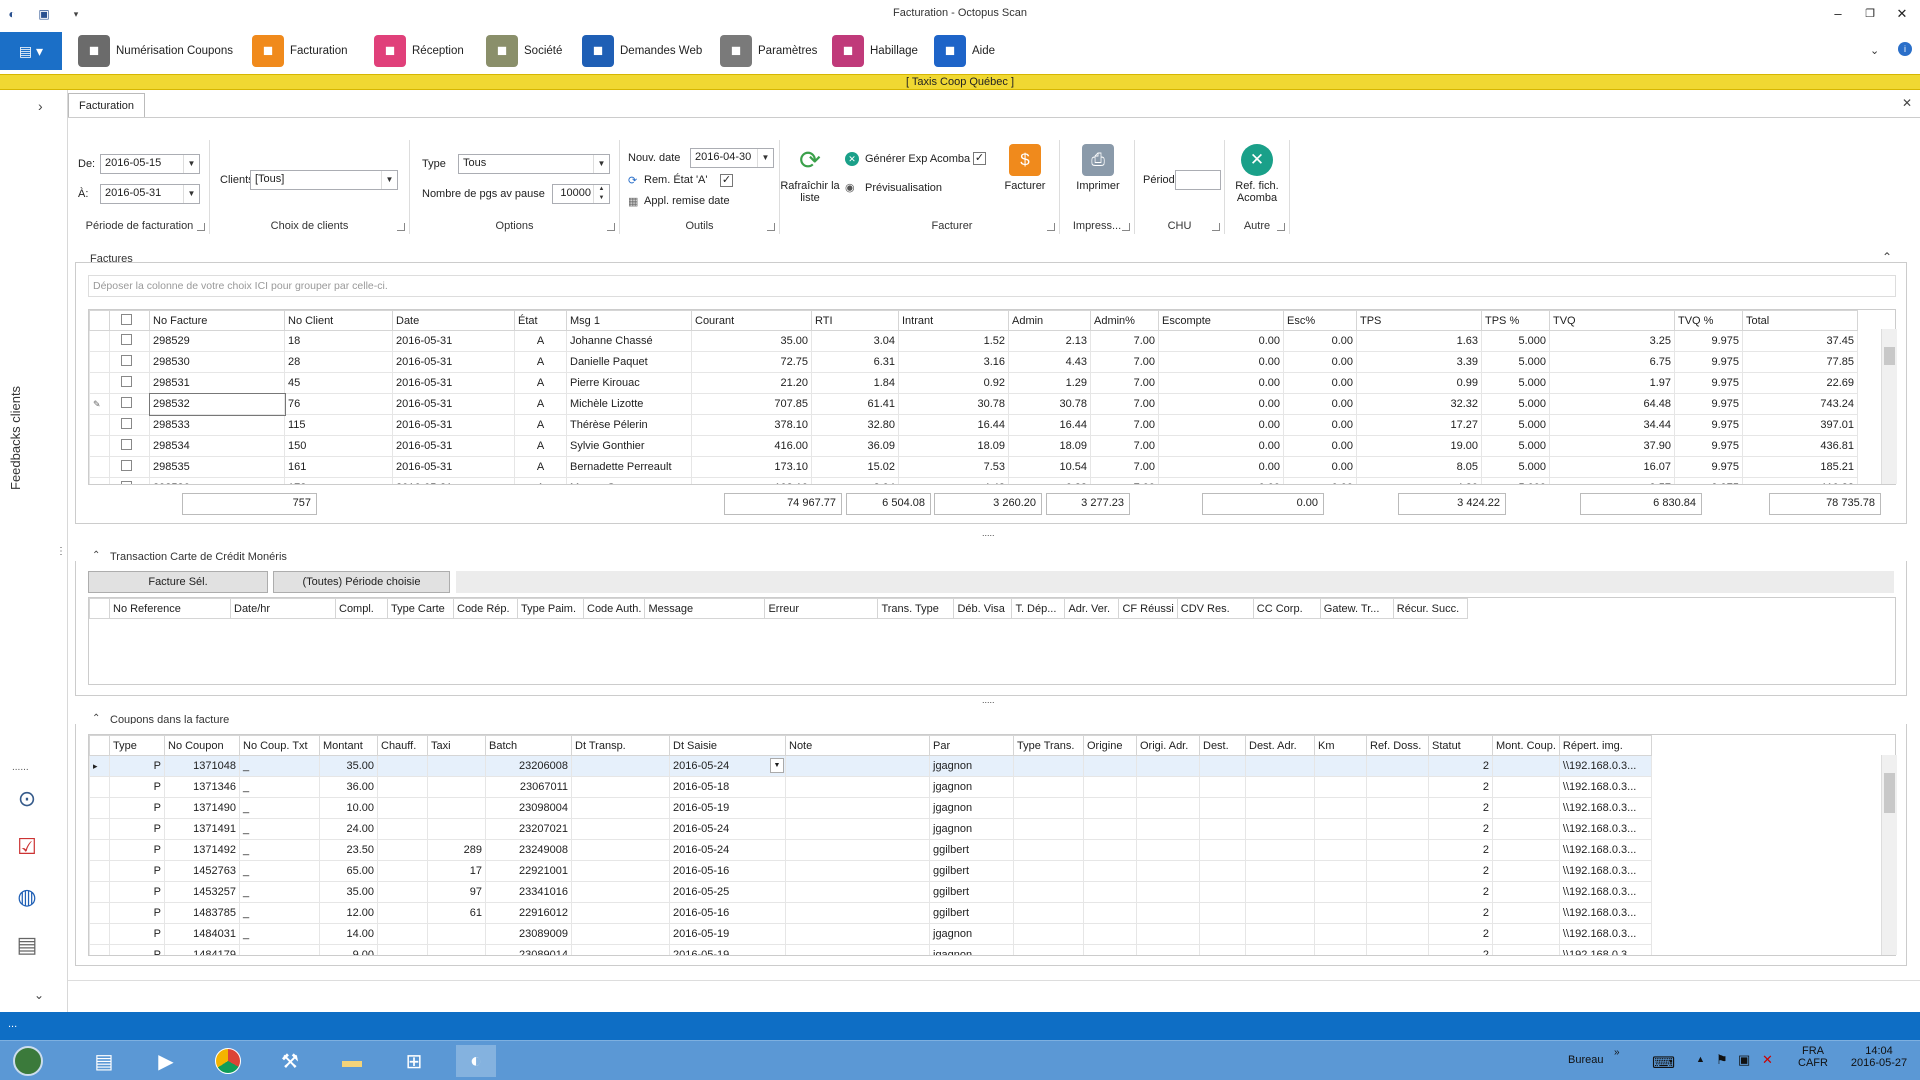 The image size is (1920, 1080). I want to click on tab-1: ■ Facturation, so click(300, 51).